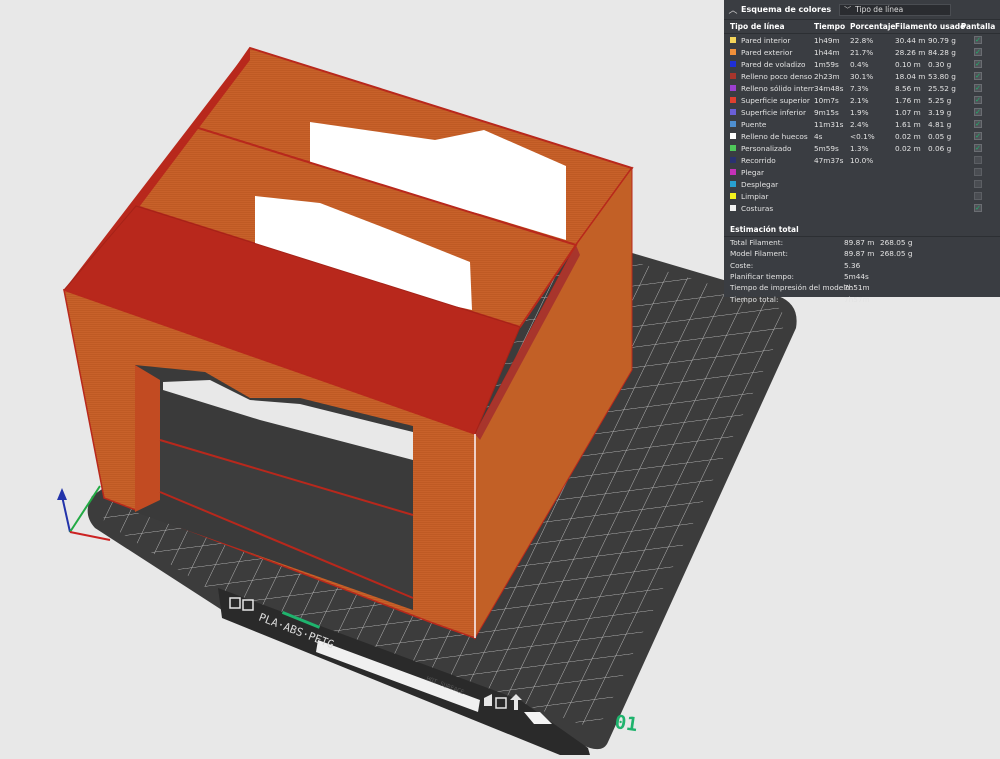 Image resolution: width=1000 pixels, height=759 pixels. What do you see at coordinates (908, 112) in the screenshot?
I see `filament-meters: 1.07 m` at bounding box center [908, 112].